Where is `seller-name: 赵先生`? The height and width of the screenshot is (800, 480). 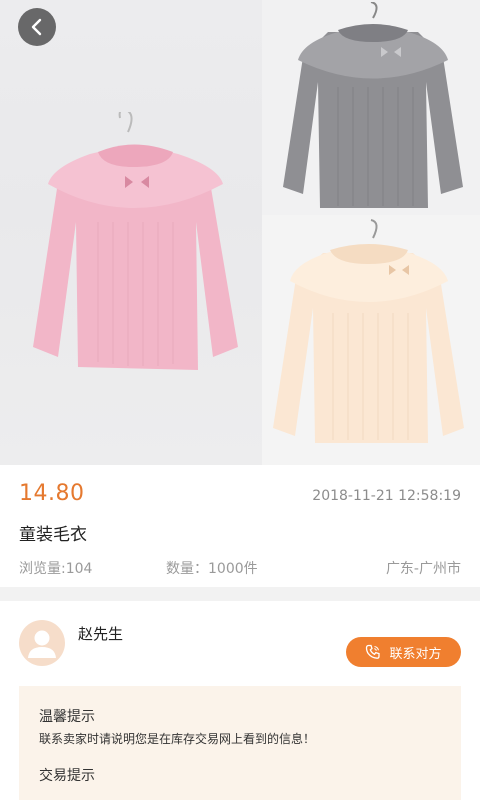 seller-name: 赵先生 is located at coordinates (101, 634).